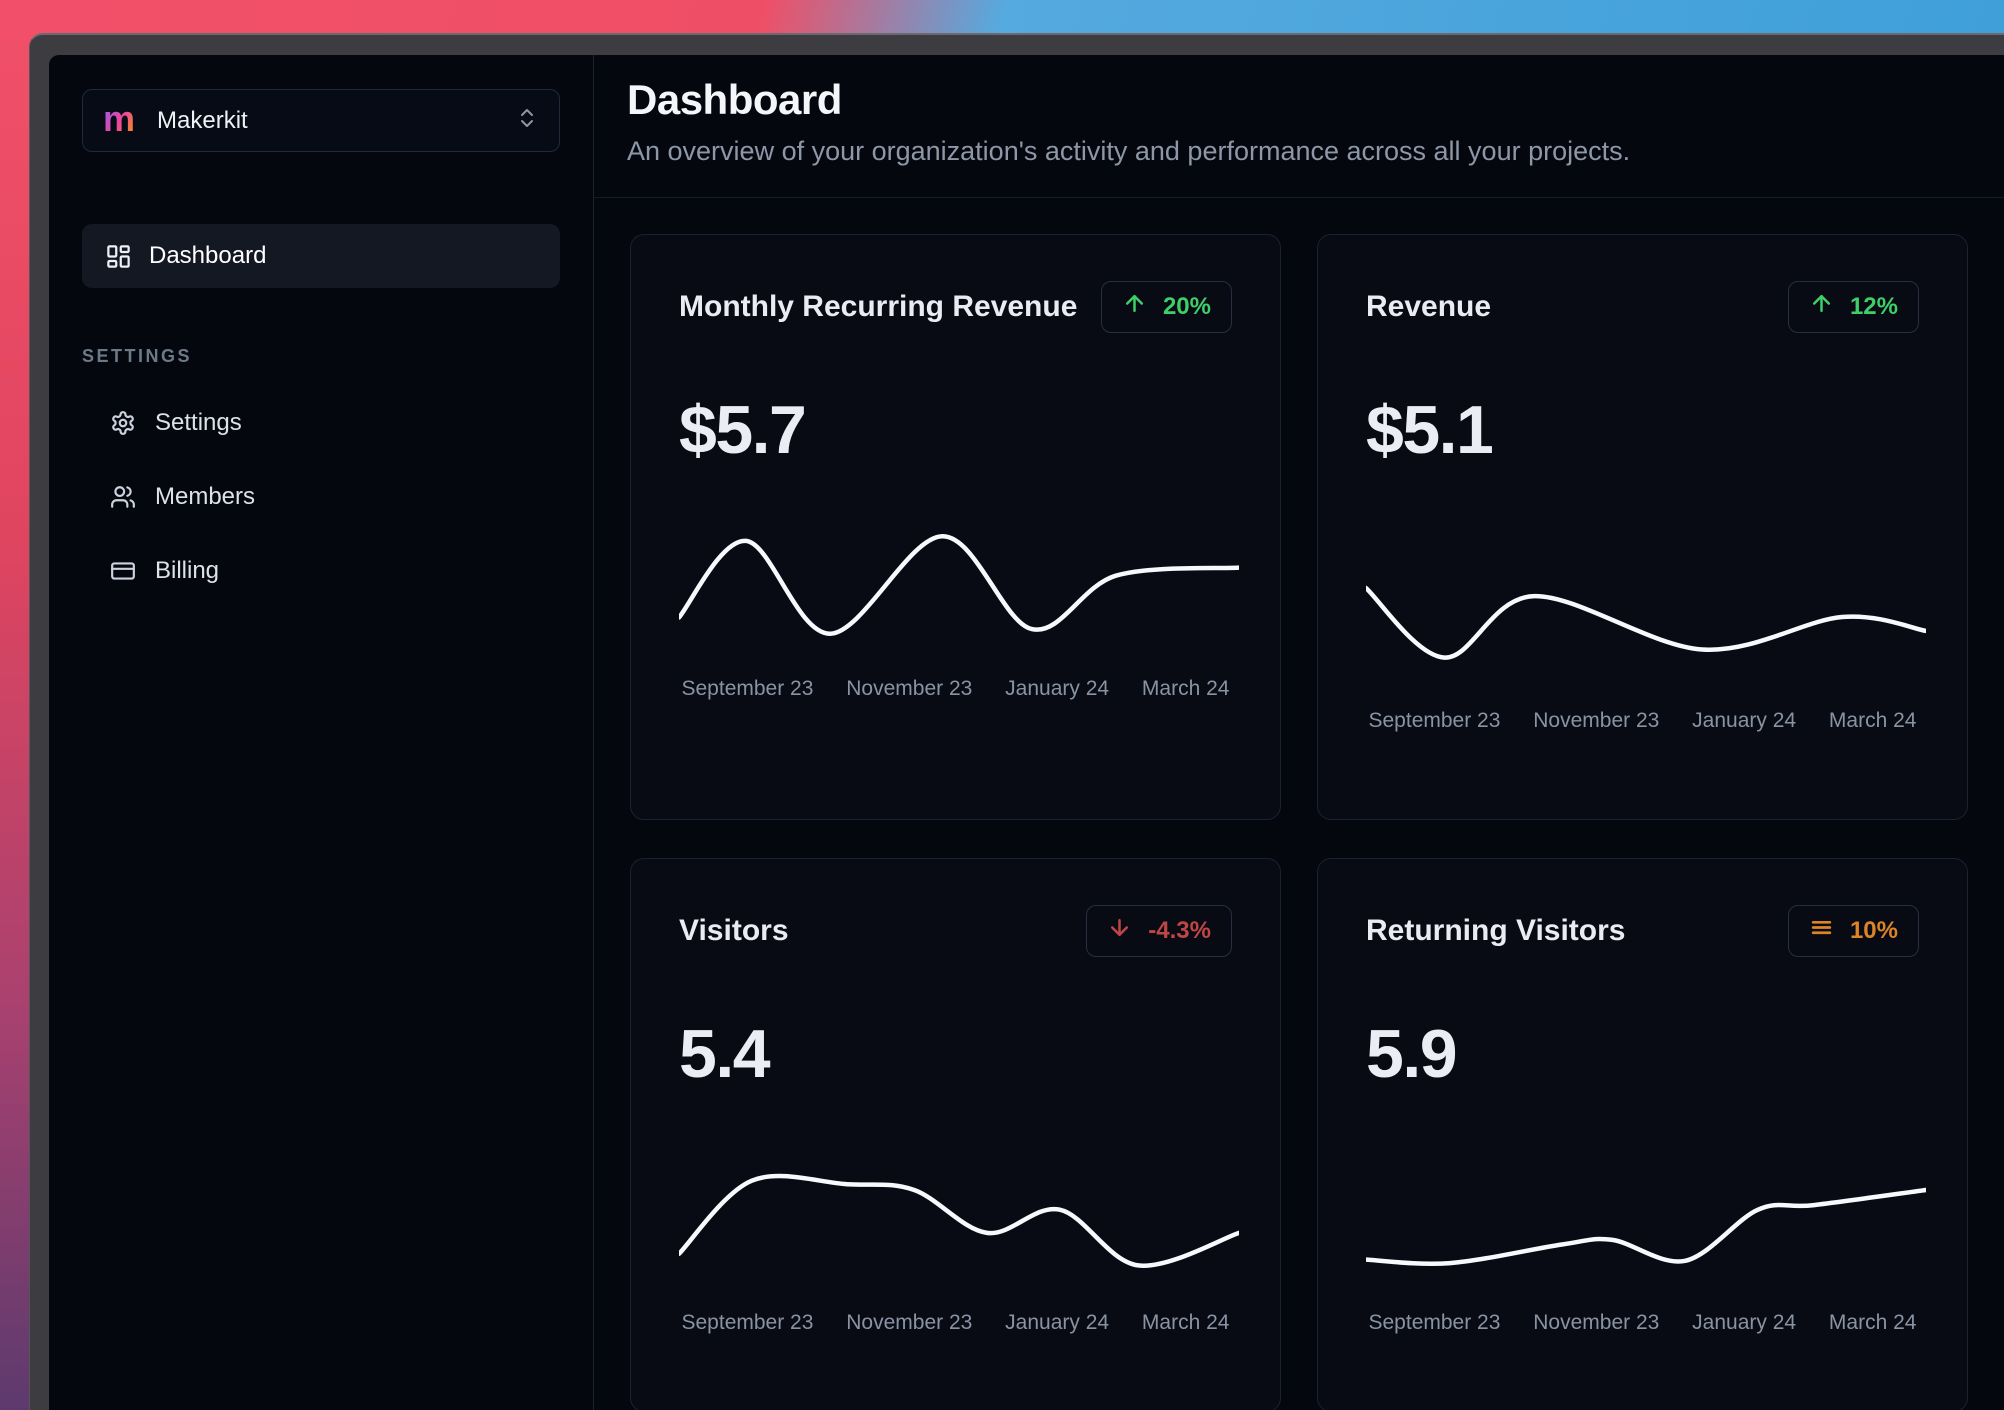  I want to click on chevrons-up-down-icon, so click(527, 120).